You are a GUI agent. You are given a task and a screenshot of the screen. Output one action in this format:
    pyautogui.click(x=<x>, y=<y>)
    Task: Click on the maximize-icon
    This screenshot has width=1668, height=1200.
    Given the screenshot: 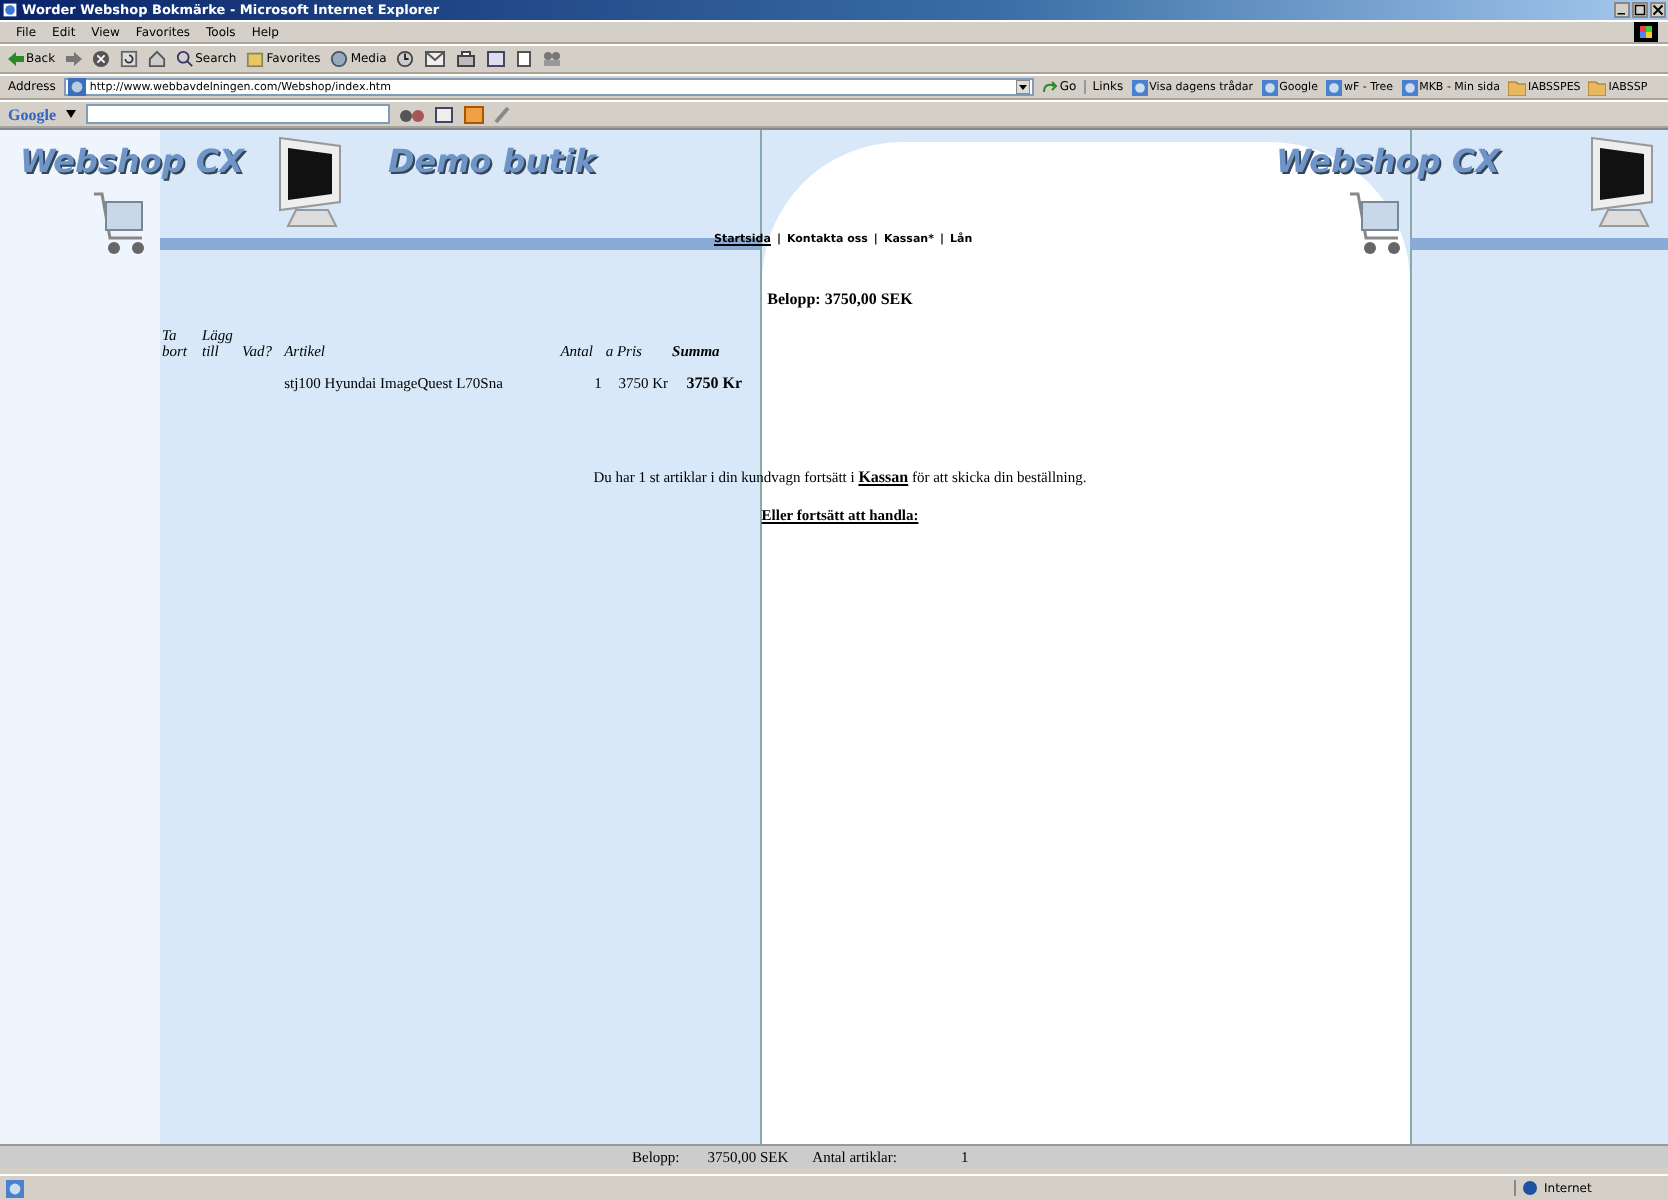 What is the action you would take?
    pyautogui.click(x=1640, y=10)
    